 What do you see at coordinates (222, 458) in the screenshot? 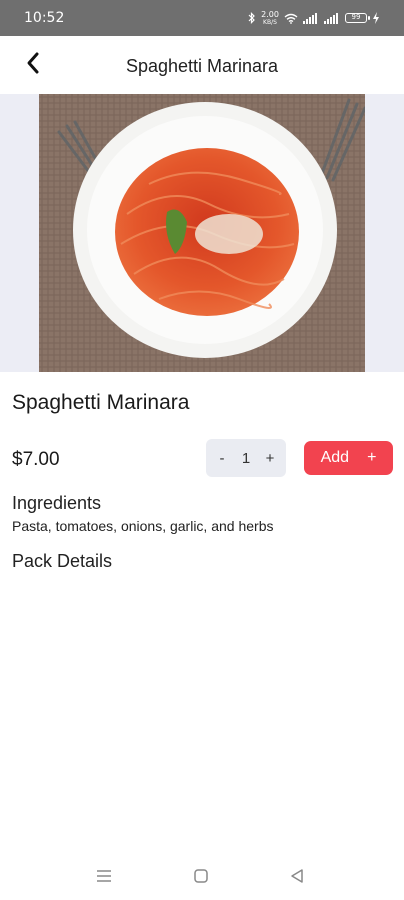
I see `decrement-button: -` at bounding box center [222, 458].